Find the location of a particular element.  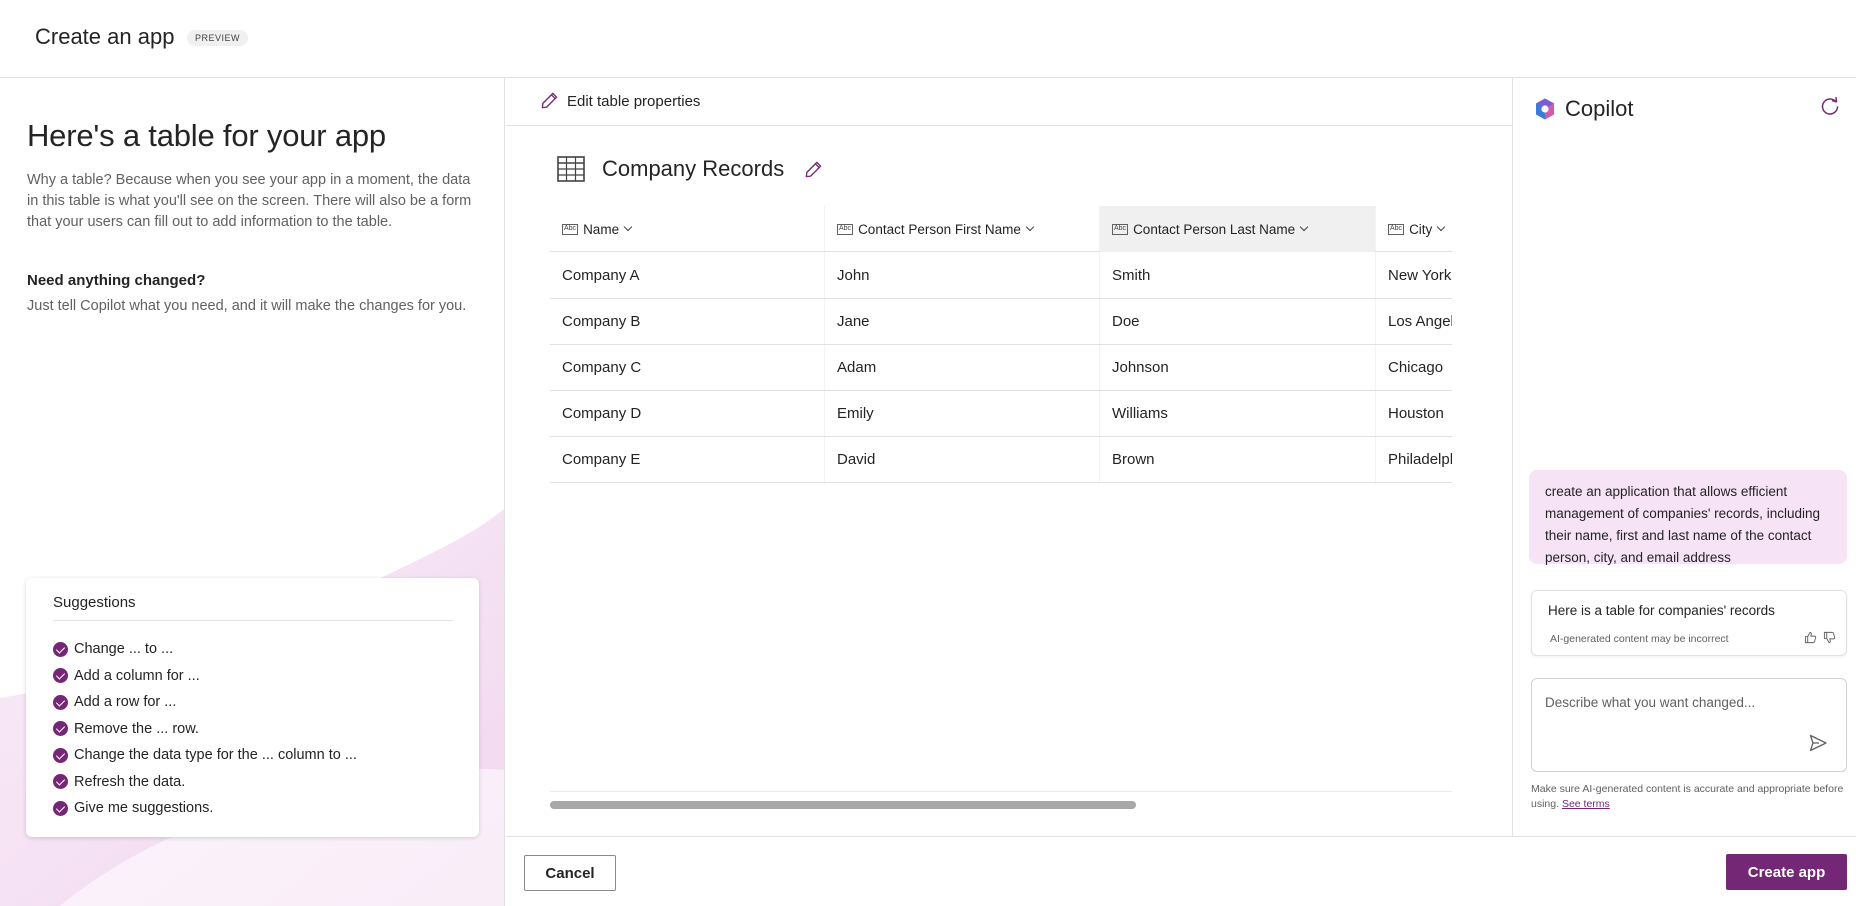

table-row: Company C Adam Johnson Chicago is located at coordinates (1001, 368).